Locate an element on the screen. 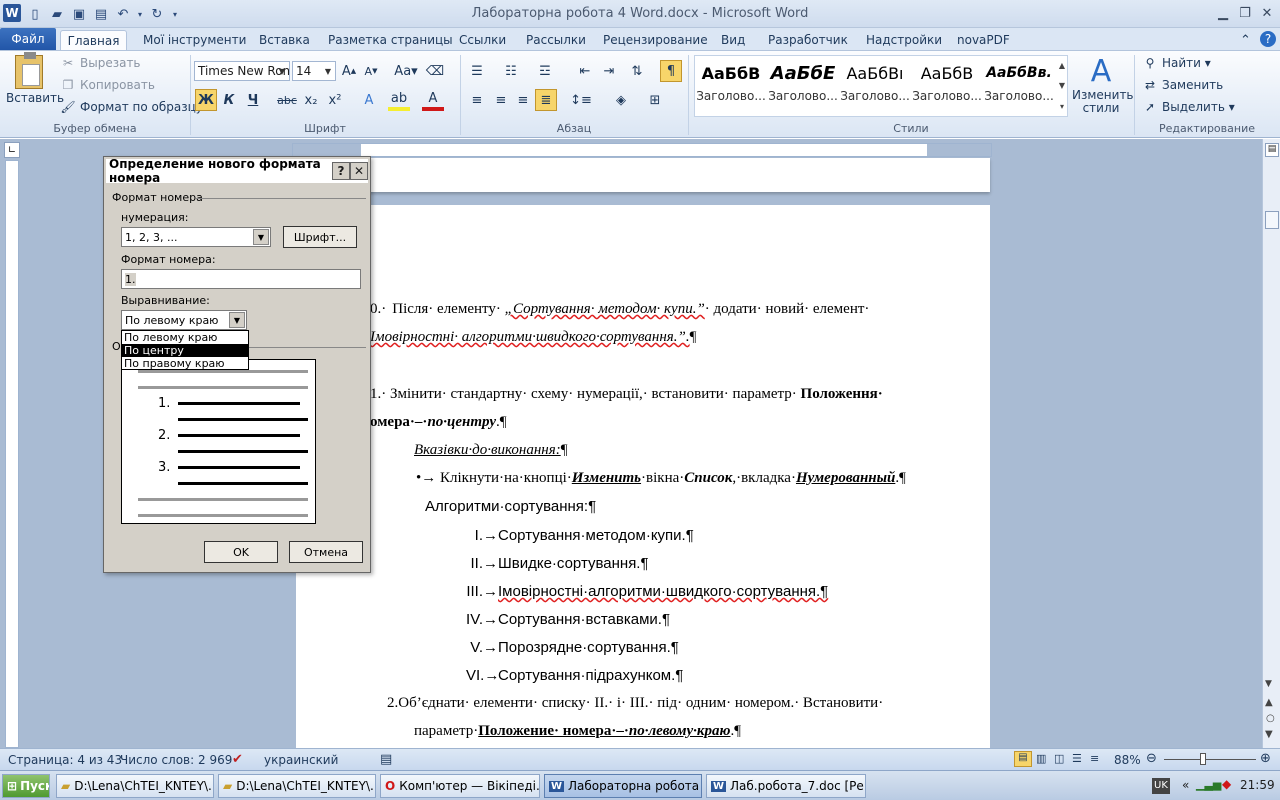 Image resolution: width=1280 pixels, height=800 pixels. font-size-combo: 14 ▼ is located at coordinates (314, 71).